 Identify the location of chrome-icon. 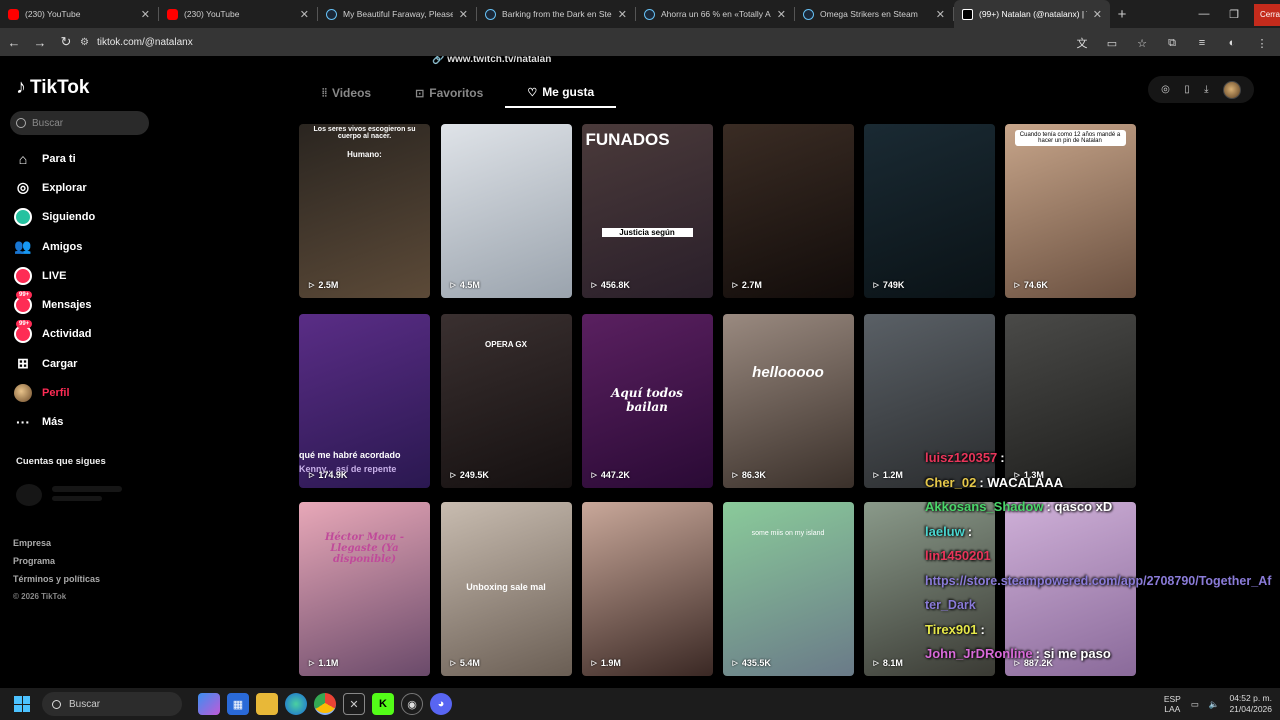
(325, 704).